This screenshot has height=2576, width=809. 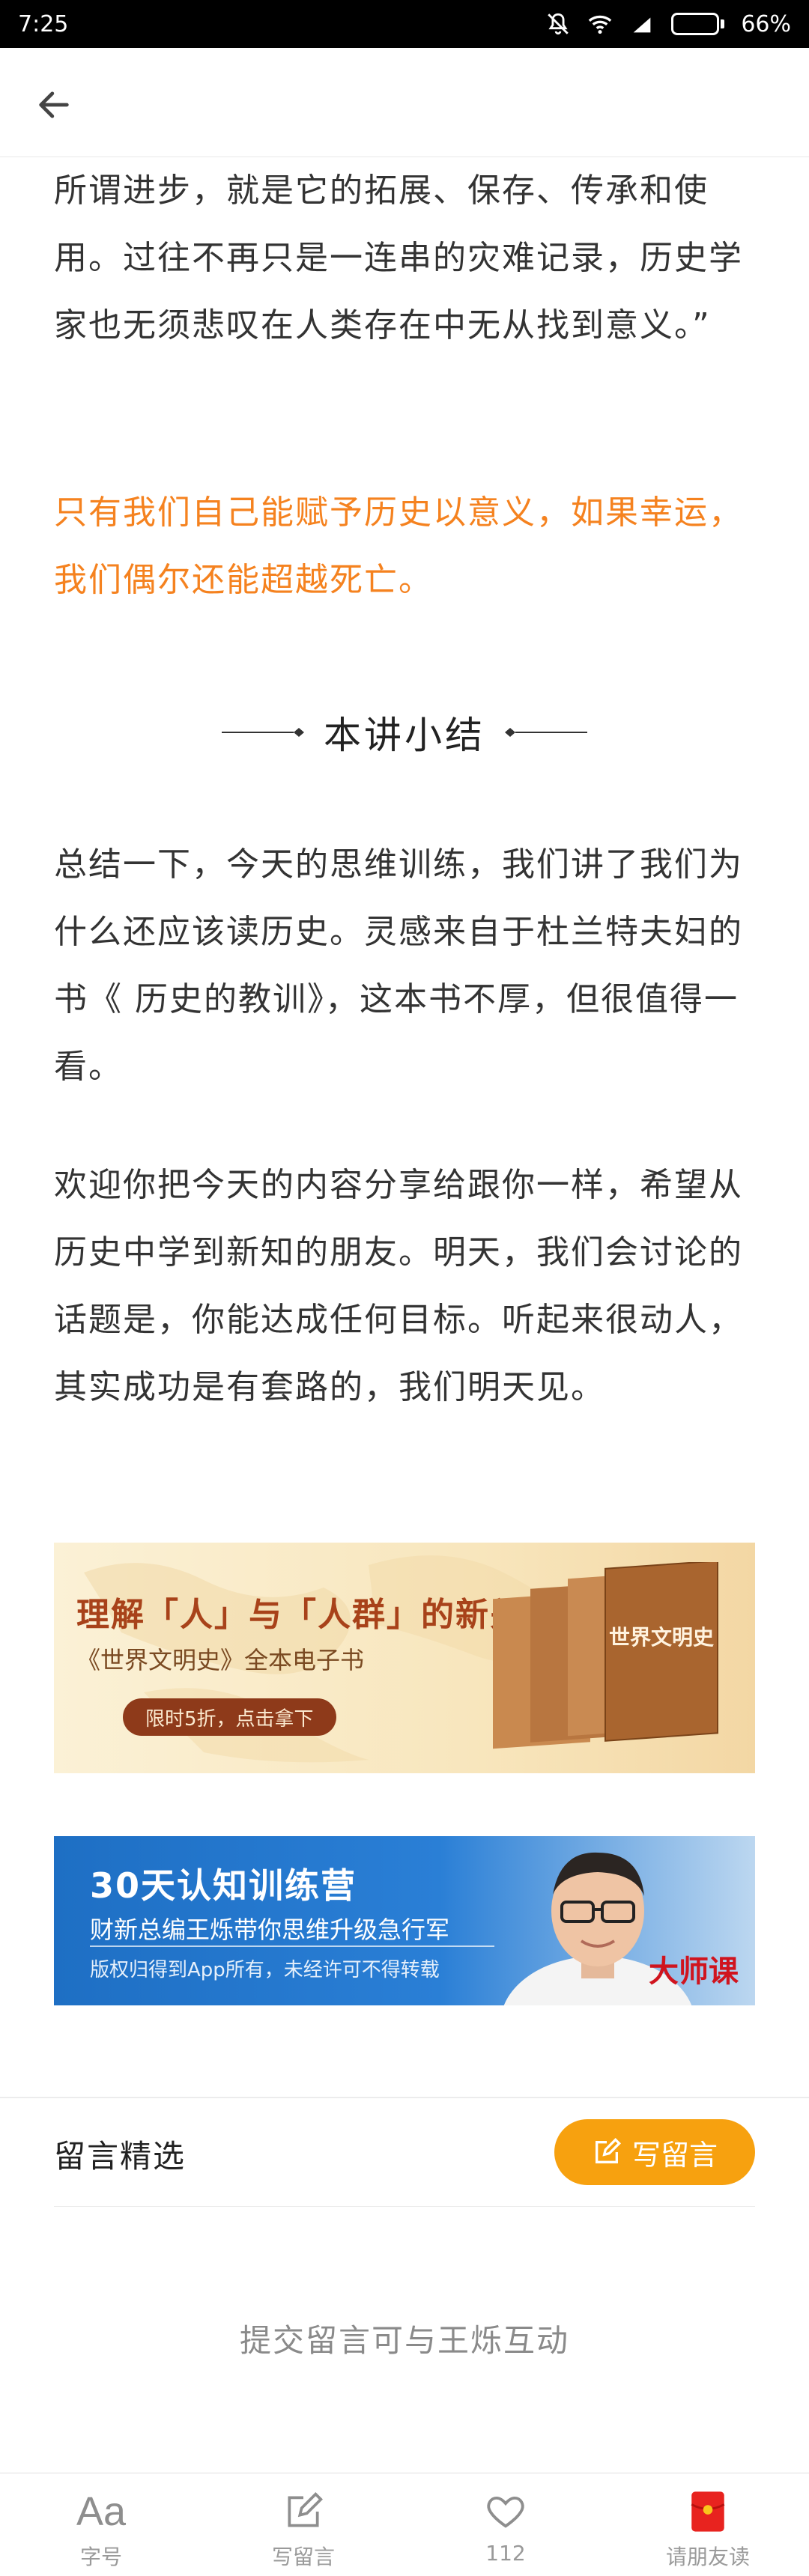 I want to click on section-title: 本讲小结, so click(x=404, y=735).